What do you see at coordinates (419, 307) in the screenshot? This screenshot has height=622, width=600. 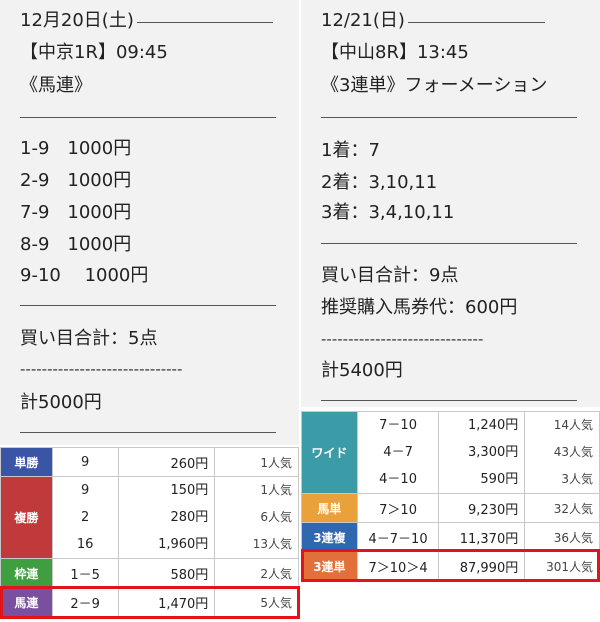 I see `right-recommended: 推奨購入馬券代：600円` at bounding box center [419, 307].